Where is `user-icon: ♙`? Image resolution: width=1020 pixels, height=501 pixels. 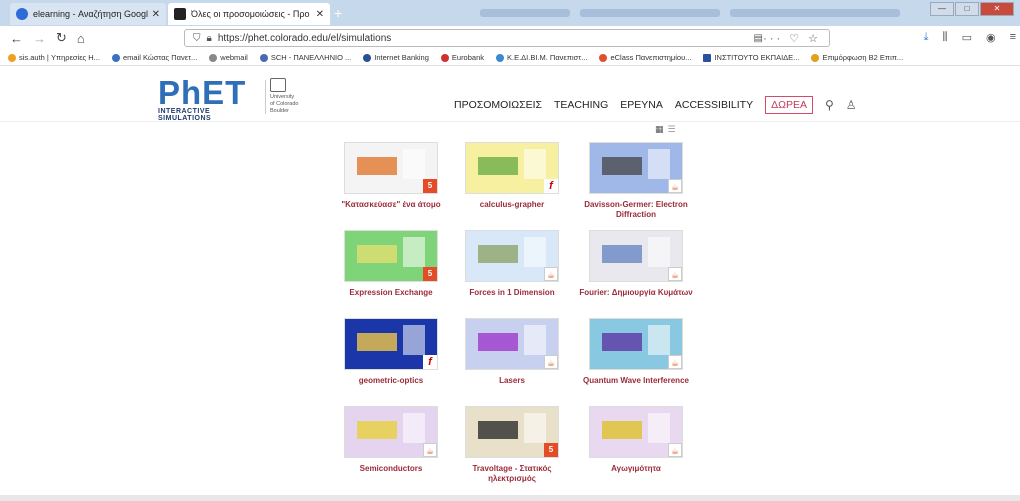
user-icon: ♙ is located at coordinates (851, 105).